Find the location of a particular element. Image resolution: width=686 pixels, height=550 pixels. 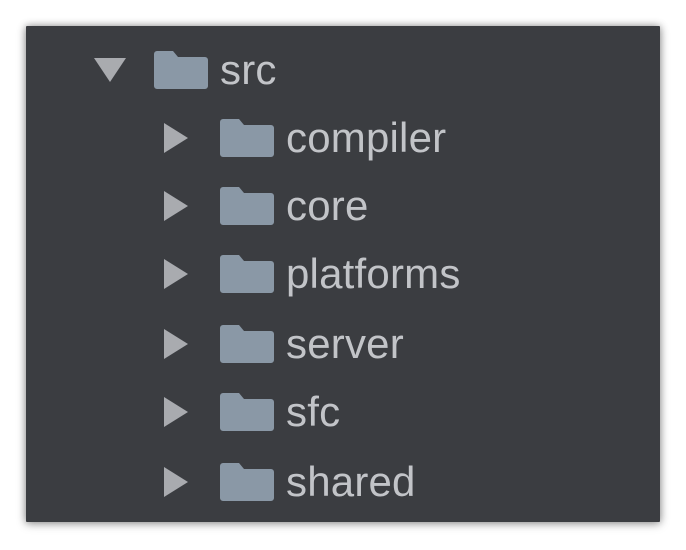

tree-node-server: server is located at coordinates (281, 344).